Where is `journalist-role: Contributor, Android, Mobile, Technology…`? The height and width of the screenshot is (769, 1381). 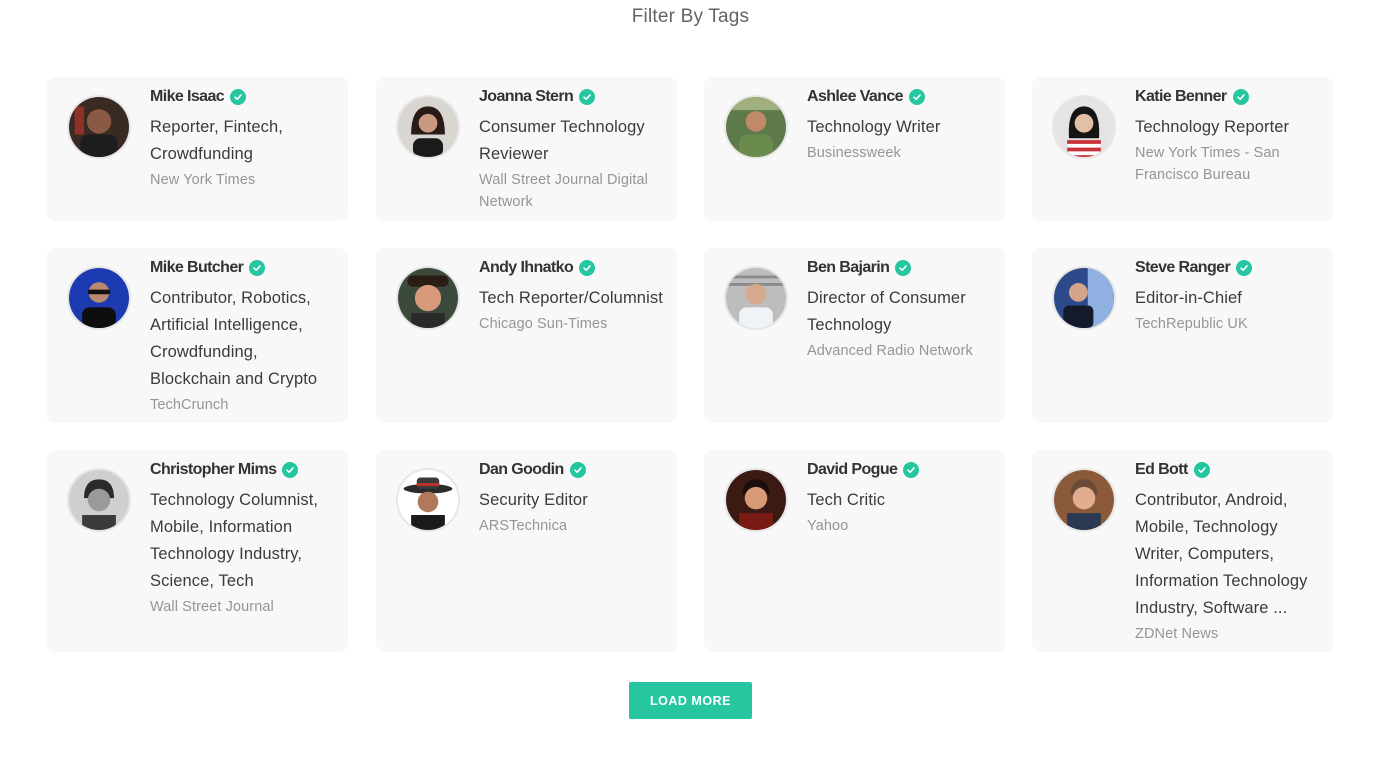
journalist-role: Contributor, Android, Mobile, Technology… is located at coordinates (1221, 554).